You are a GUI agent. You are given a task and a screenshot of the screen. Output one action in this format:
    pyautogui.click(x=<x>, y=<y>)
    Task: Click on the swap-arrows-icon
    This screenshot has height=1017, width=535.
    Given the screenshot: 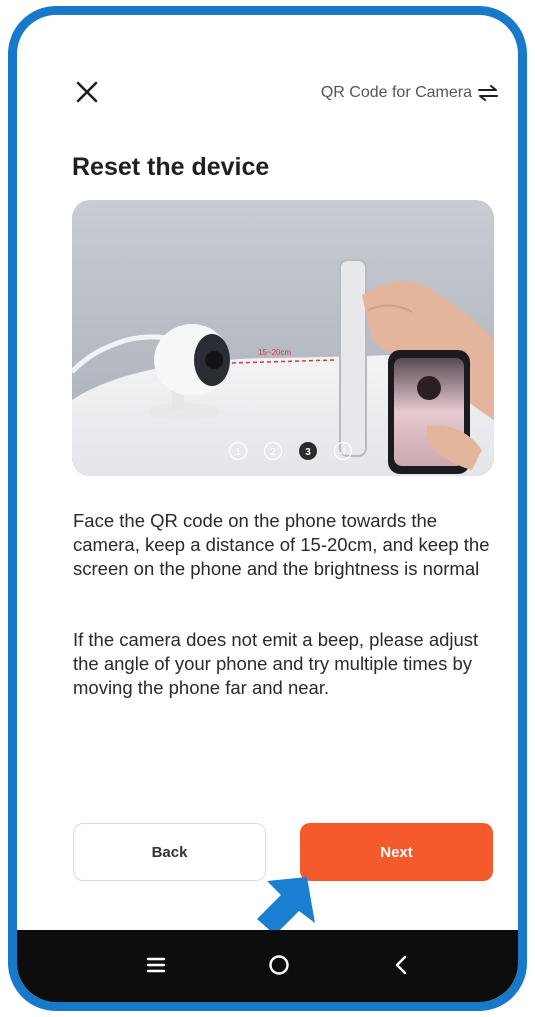 What is the action you would take?
    pyautogui.click(x=488, y=93)
    